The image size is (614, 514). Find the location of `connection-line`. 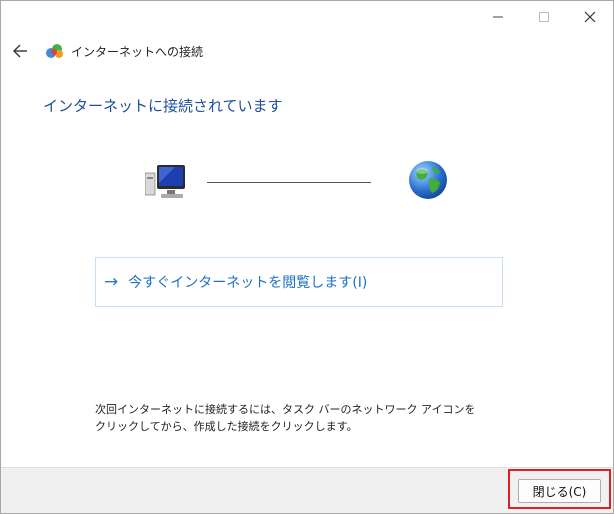

connection-line is located at coordinates (289, 182).